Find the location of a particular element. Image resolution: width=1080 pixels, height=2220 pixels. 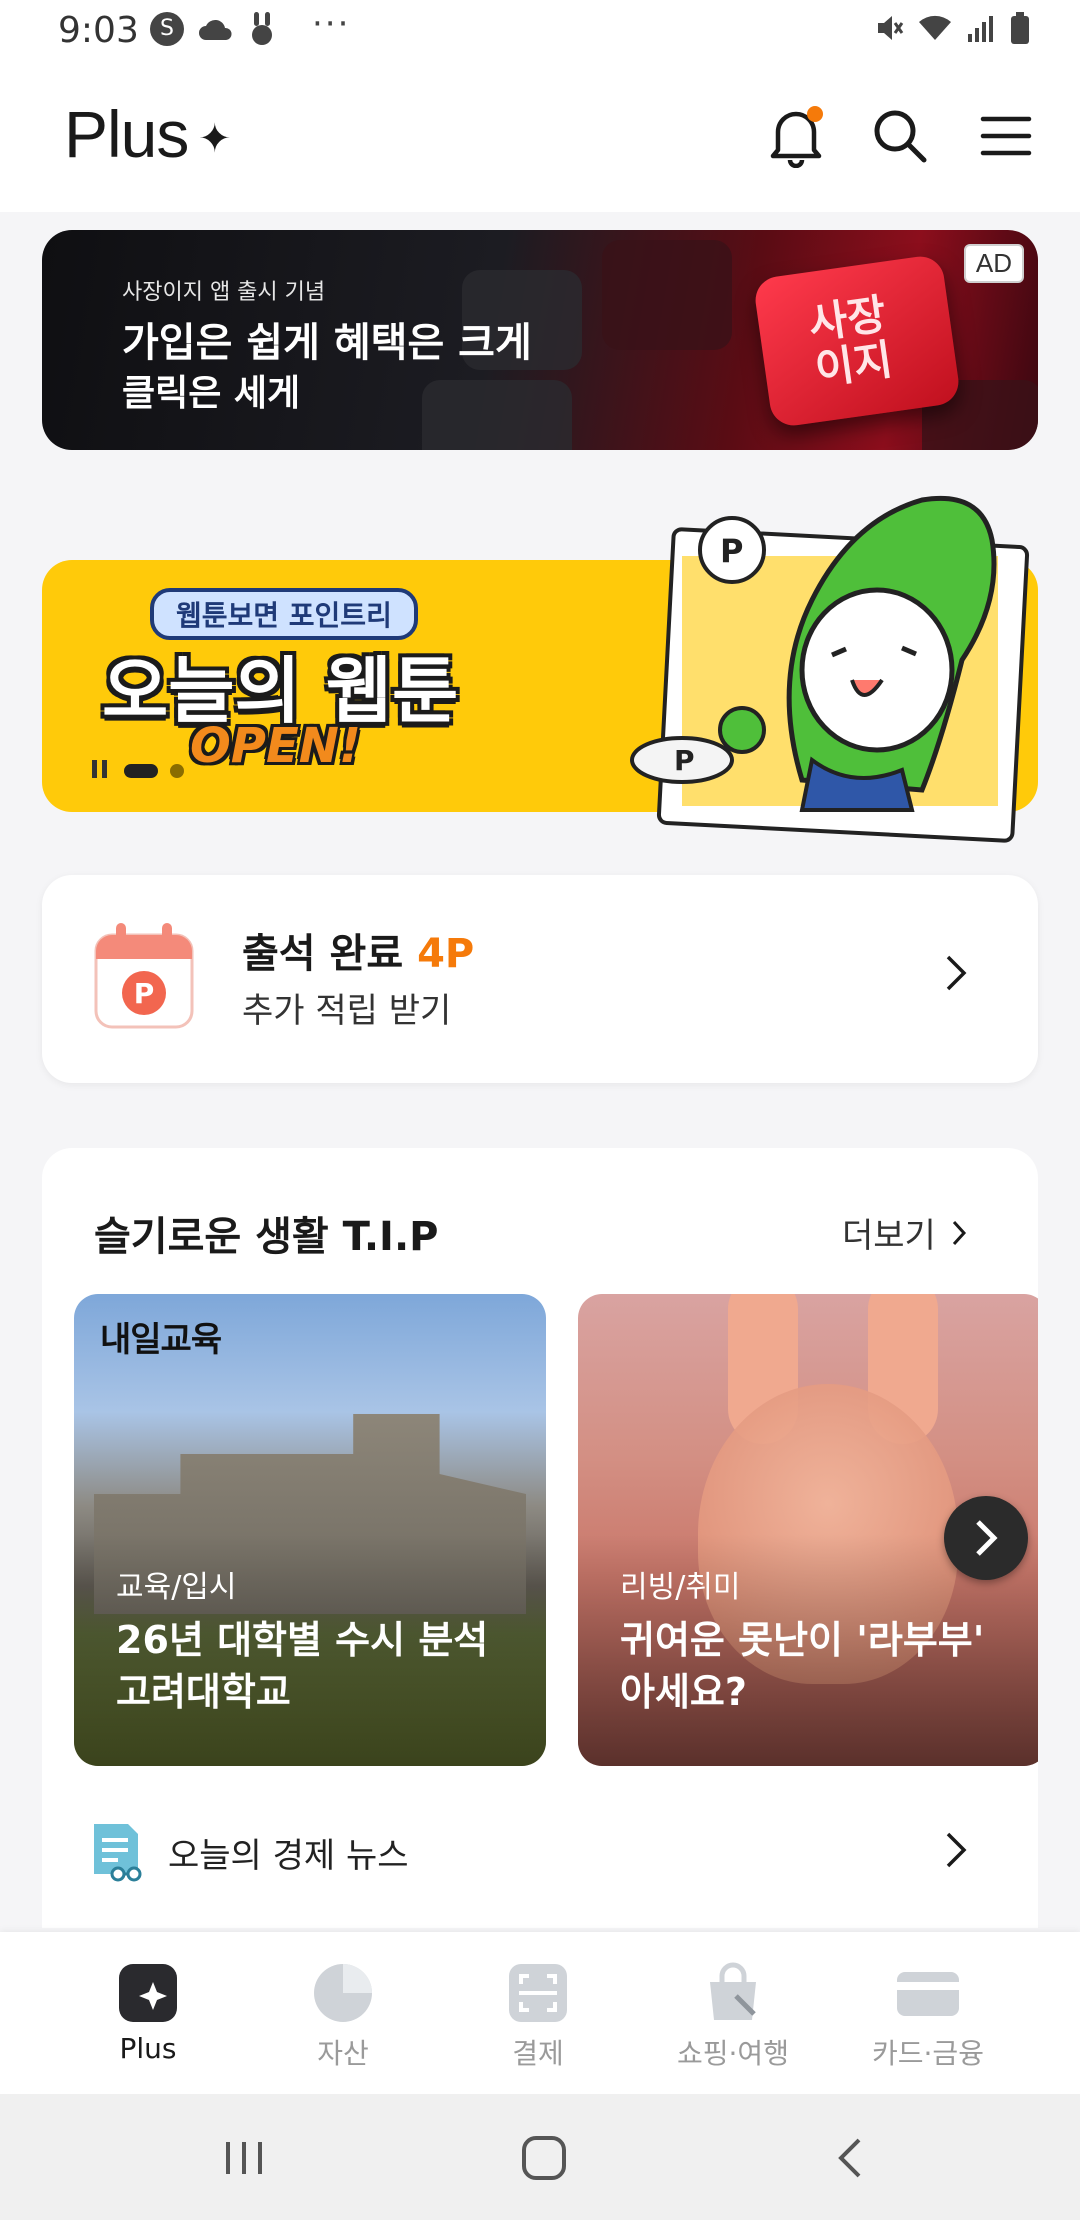

attendance-card: P 출석 완료 4P 추가 적립 받기 is located at coordinates (540, 979).